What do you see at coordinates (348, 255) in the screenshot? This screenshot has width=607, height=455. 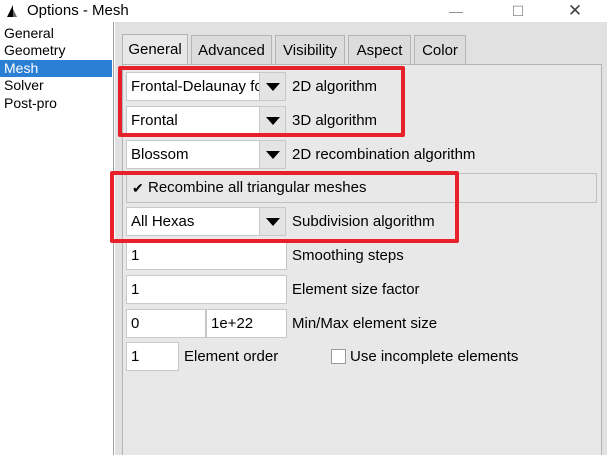 I see `smoothing-steps-label: Smoothing steps` at bounding box center [348, 255].